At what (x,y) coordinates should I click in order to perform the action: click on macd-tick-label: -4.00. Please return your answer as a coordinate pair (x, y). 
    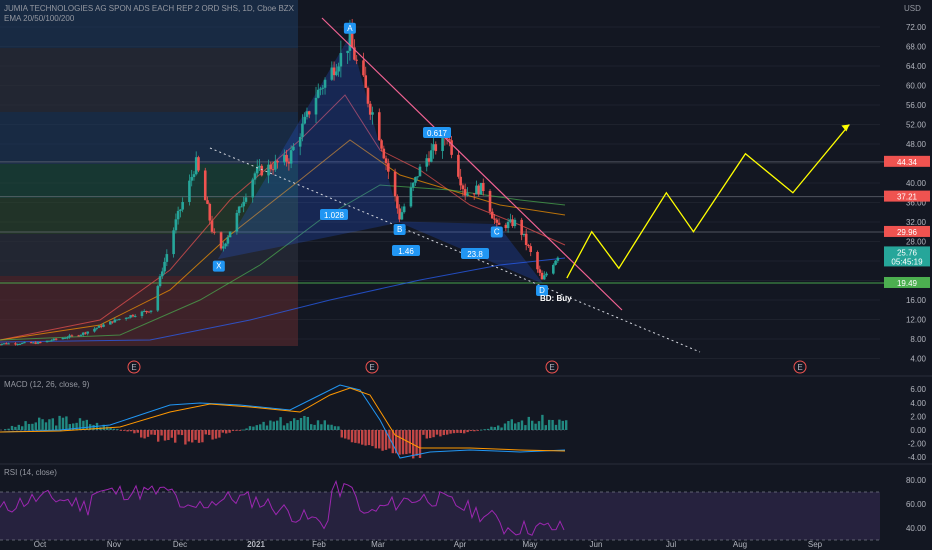
    Looking at the image, I should click on (917, 457).